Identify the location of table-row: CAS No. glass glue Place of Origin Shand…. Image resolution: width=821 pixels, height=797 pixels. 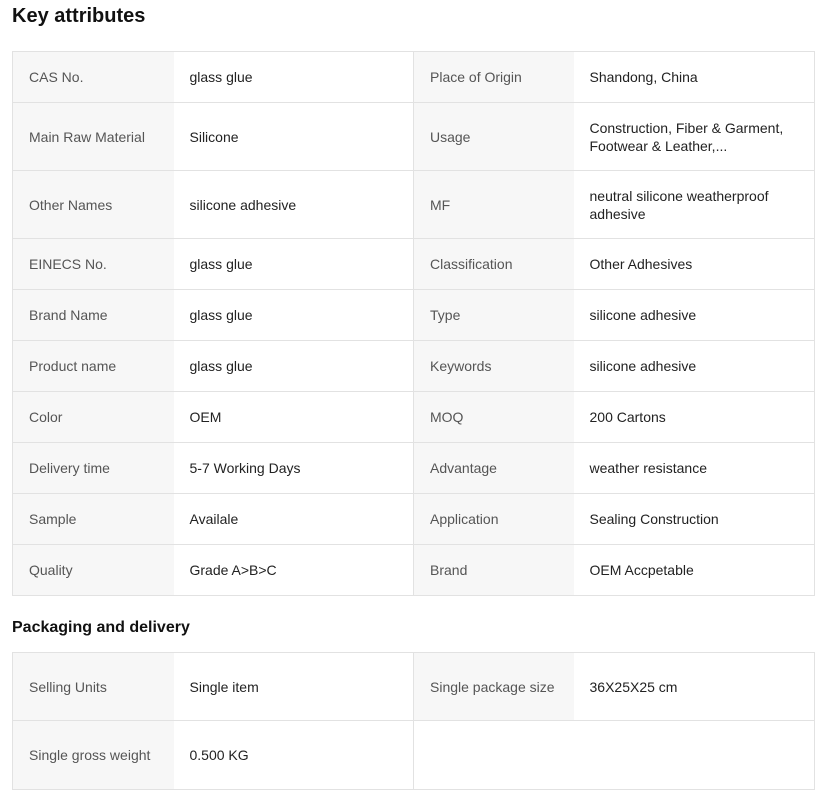
(413, 77).